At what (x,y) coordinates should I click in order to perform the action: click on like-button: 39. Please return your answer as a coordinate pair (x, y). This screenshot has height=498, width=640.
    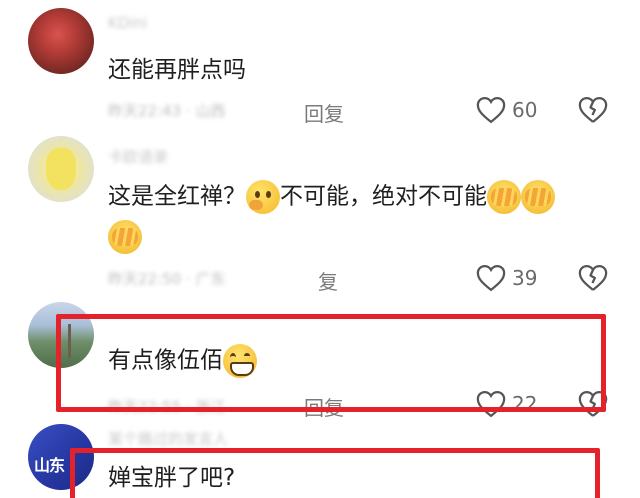
    Looking at the image, I should click on (506, 278).